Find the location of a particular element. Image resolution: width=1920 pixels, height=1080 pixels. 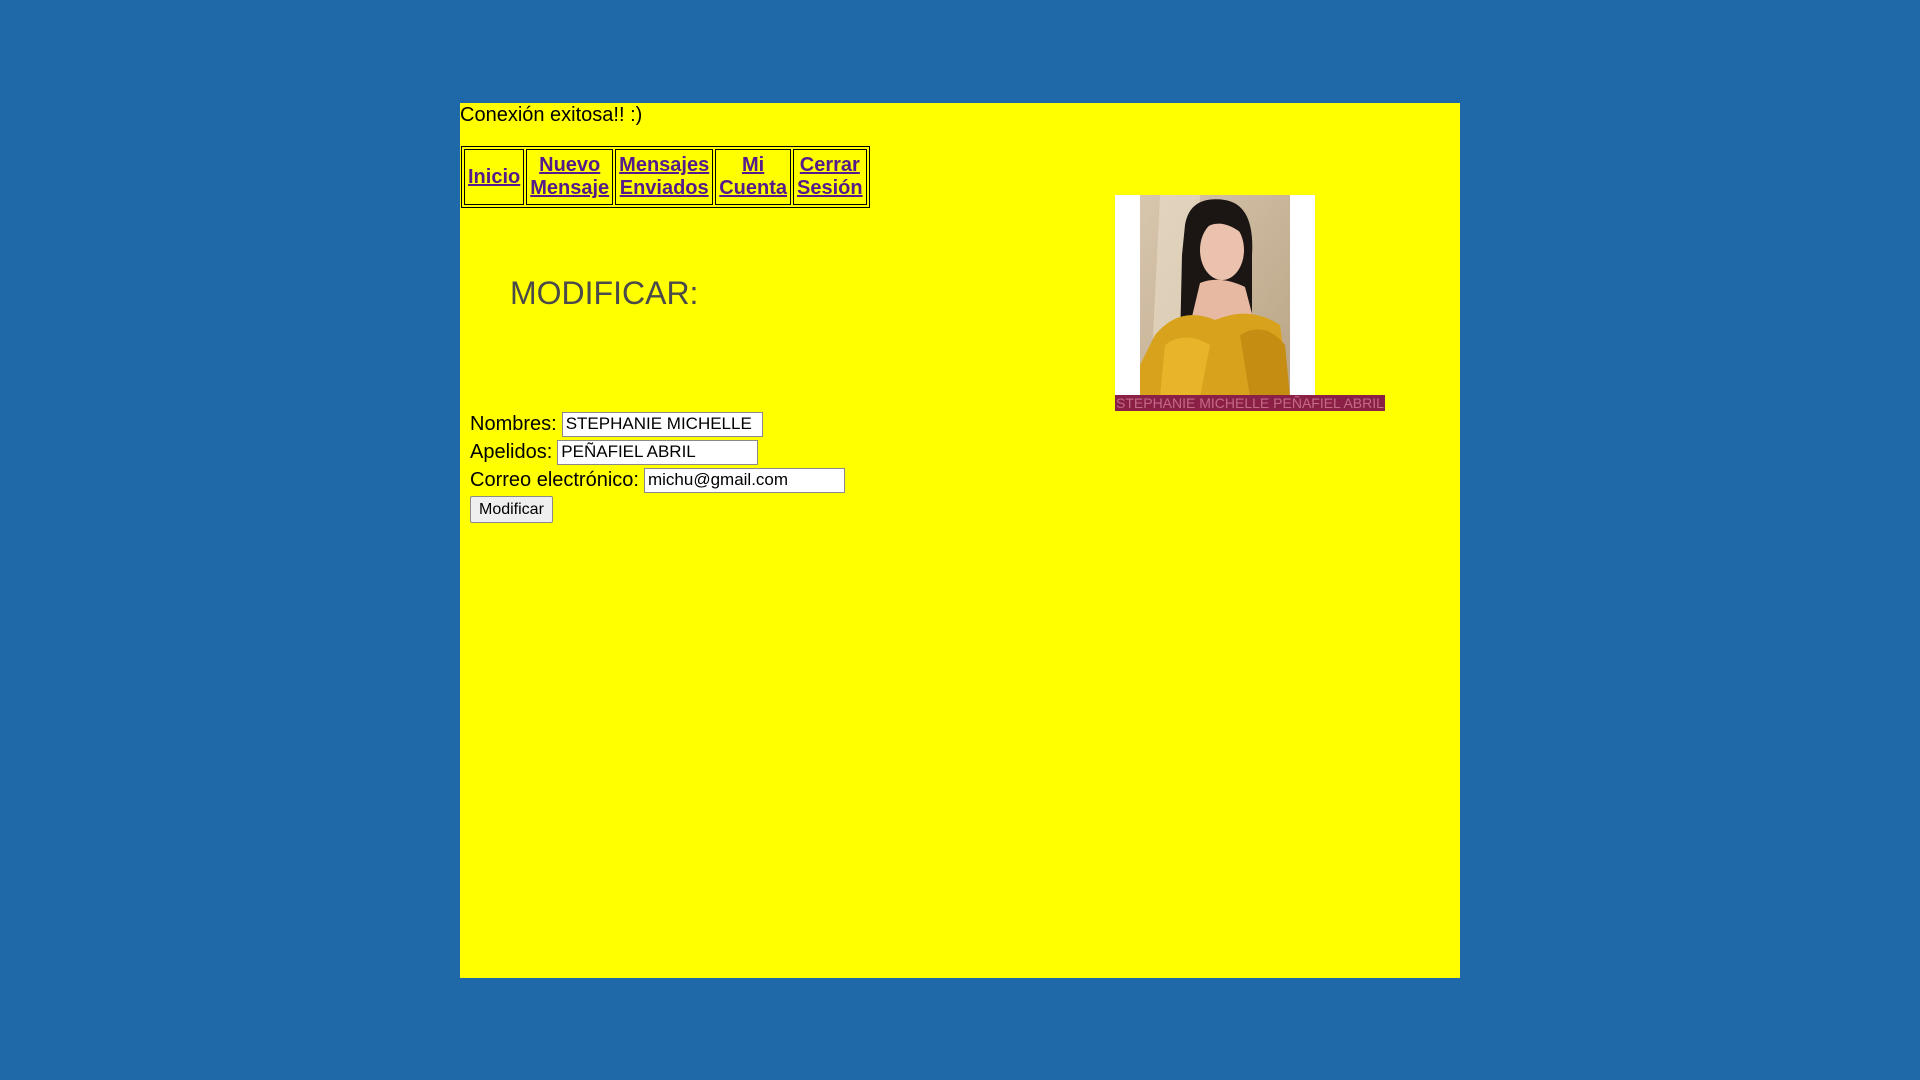

nav-link-label: Cerrar is located at coordinates (829, 165).